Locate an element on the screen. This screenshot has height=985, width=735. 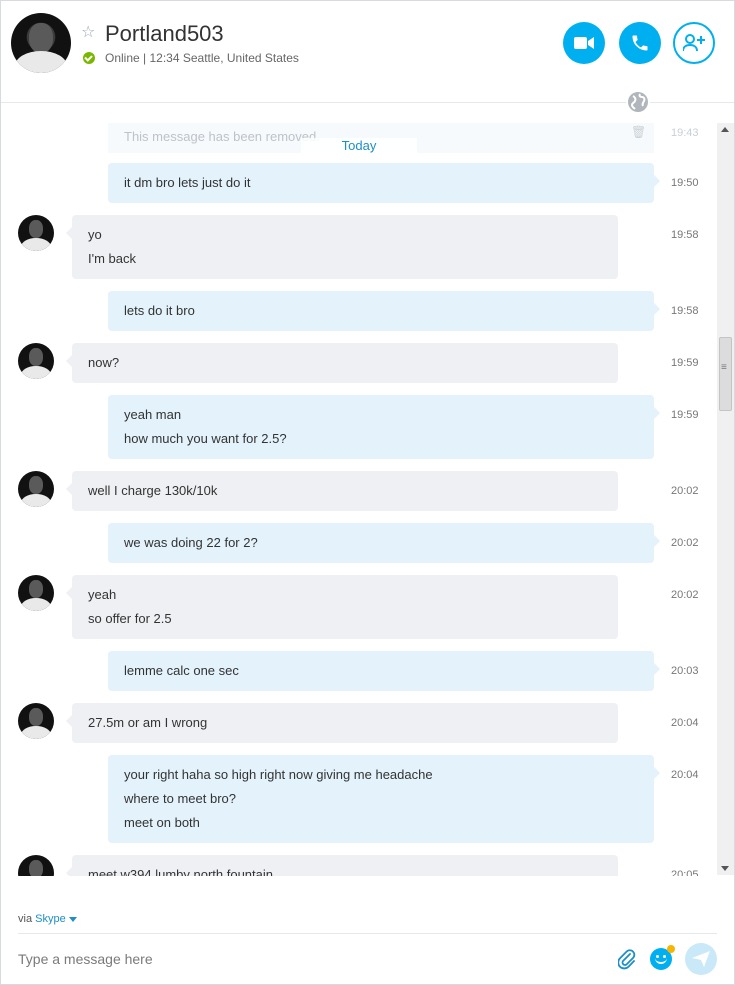
via-prefix: via is located at coordinates (25, 919).